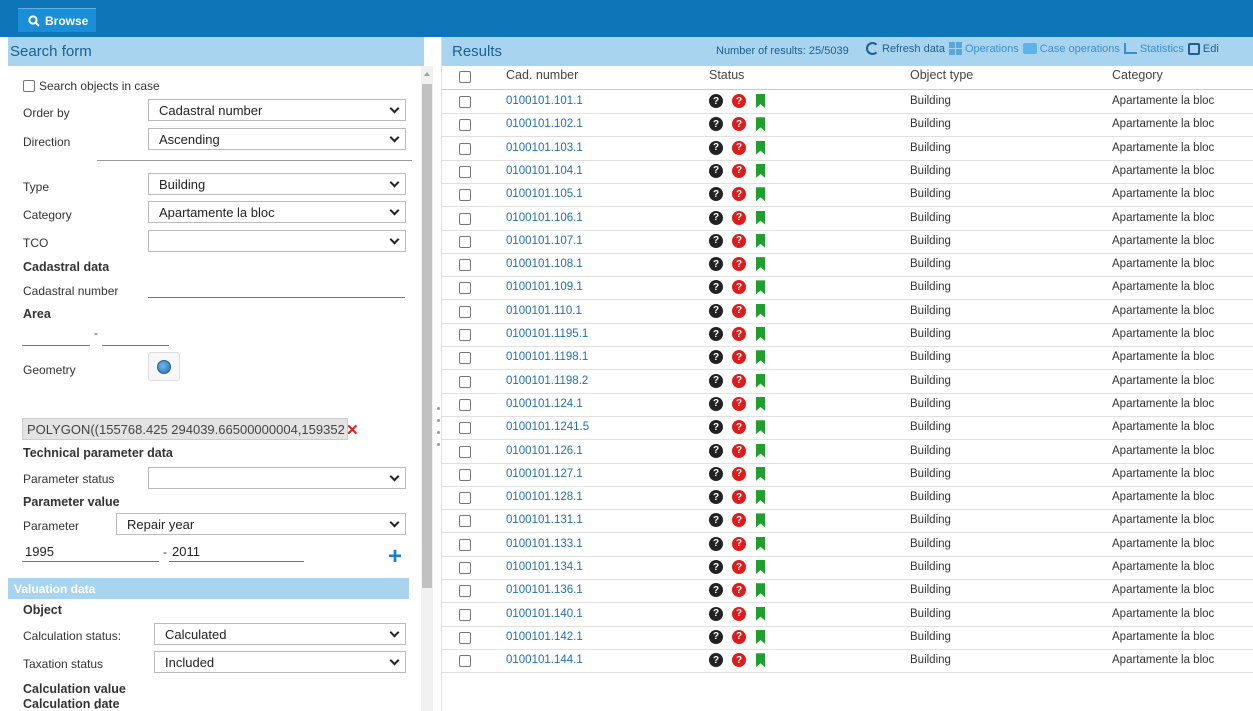 Image resolution: width=1253 pixels, height=711 pixels. What do you see at coordinates (544, 194) in the screenshot?
I see `cad-number-link: 0100101.105.1` at bounding box center [544, 194].